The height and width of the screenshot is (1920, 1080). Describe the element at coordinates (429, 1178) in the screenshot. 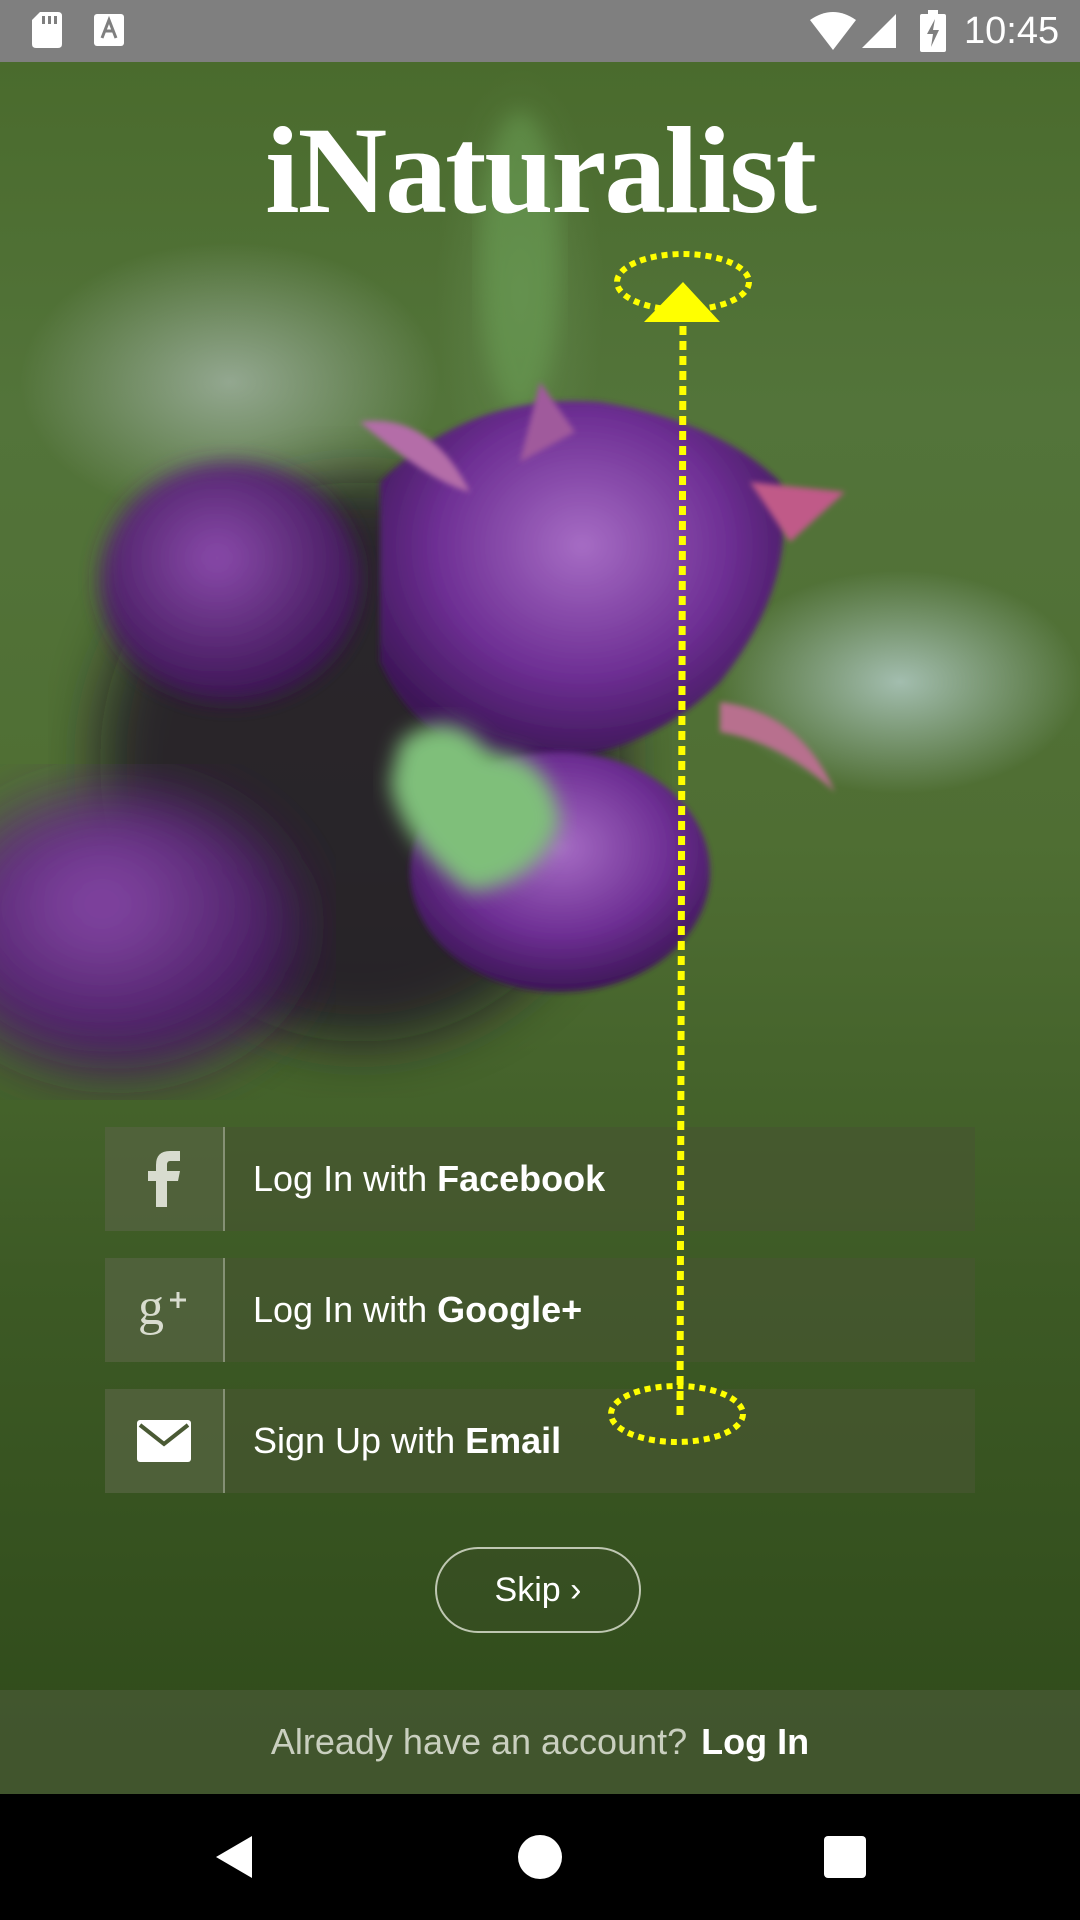

I see `facebook-login-label: Log In with Facebook` at that location.